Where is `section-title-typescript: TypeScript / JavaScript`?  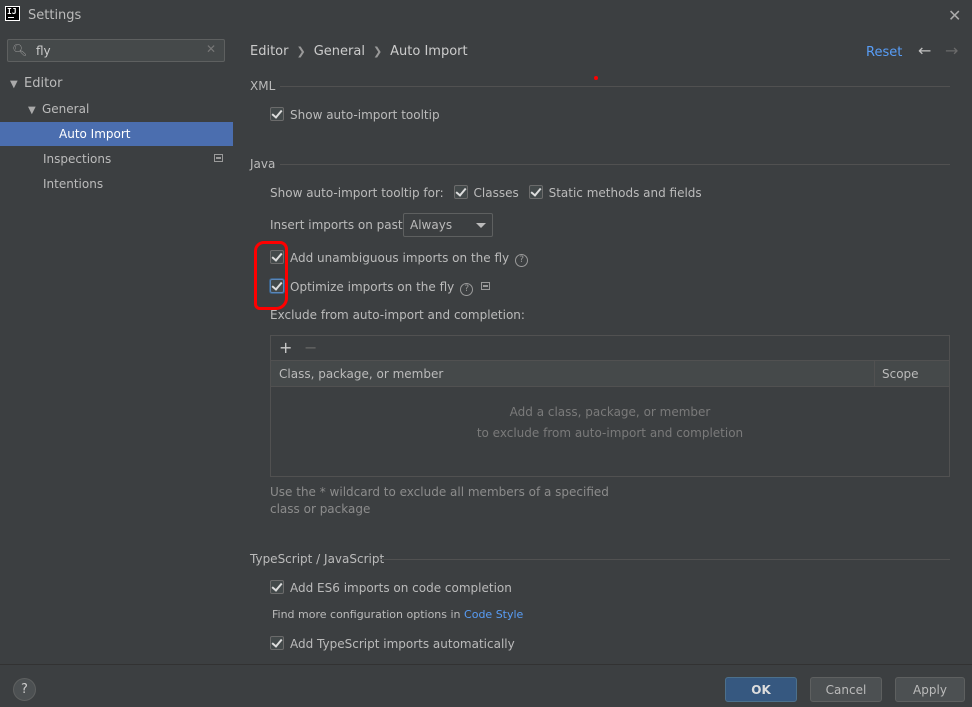
section-title-typescript: TypeScript / JavaScript is located at coordinates (317, 559).